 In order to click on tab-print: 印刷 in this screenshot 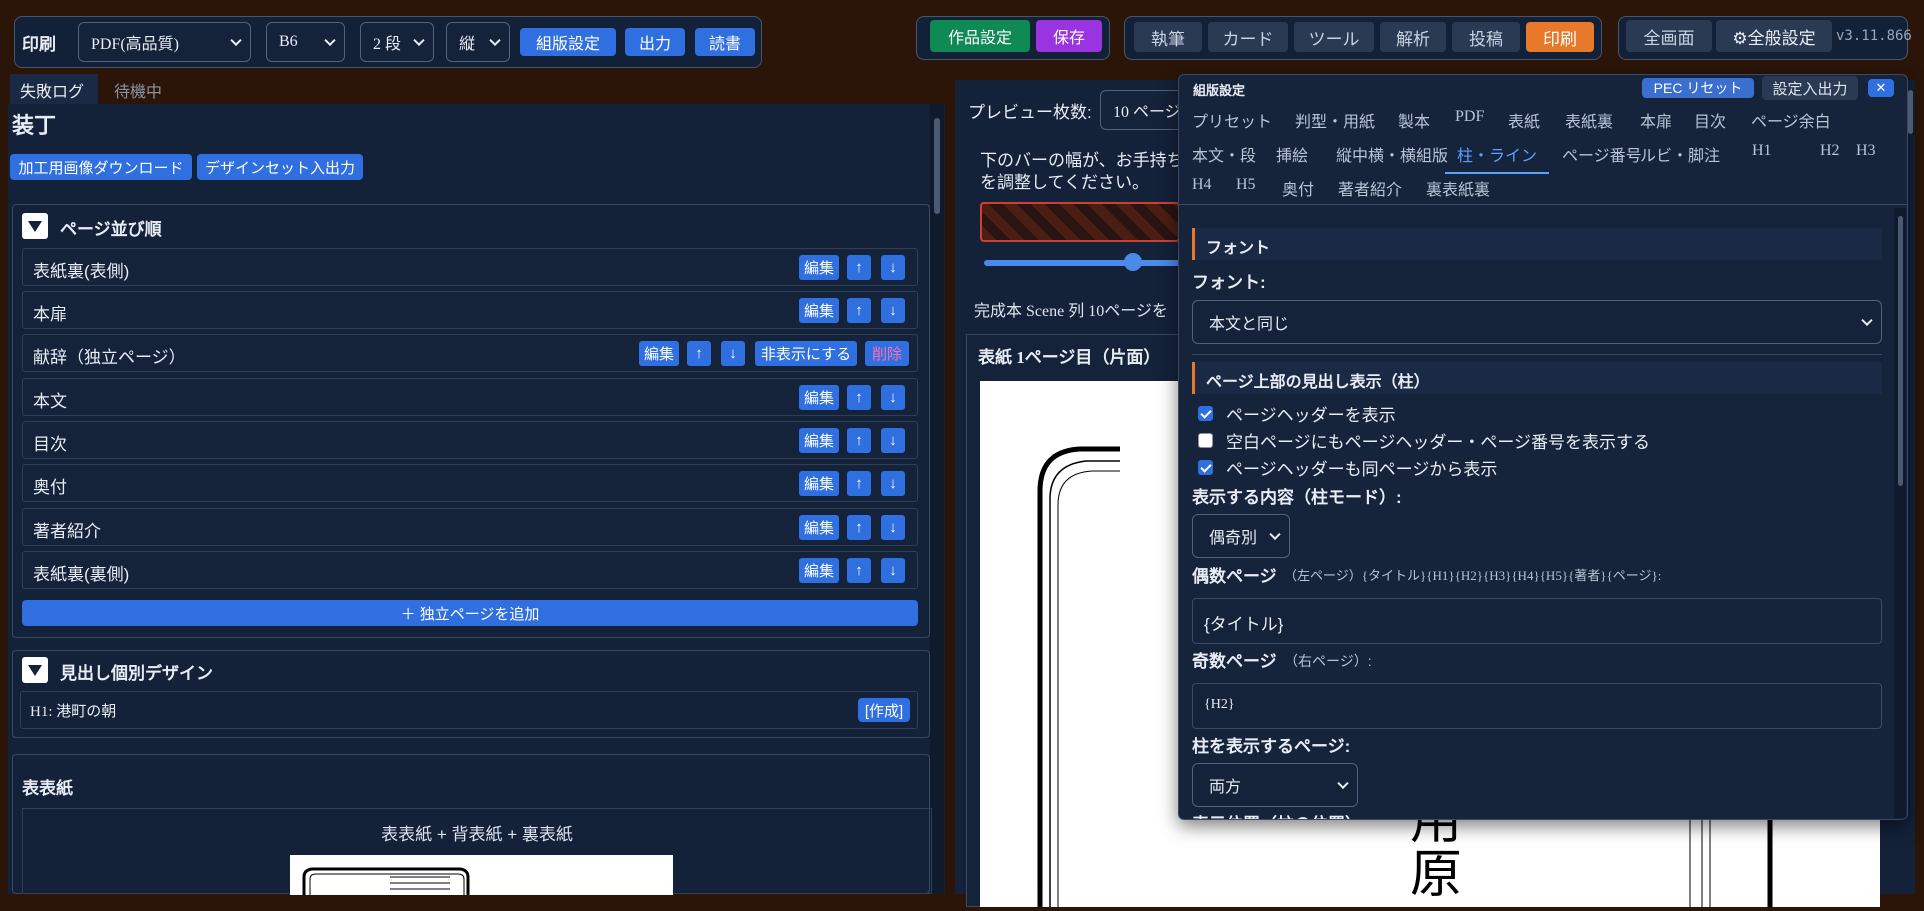, I will do `click(1560, 37)`.